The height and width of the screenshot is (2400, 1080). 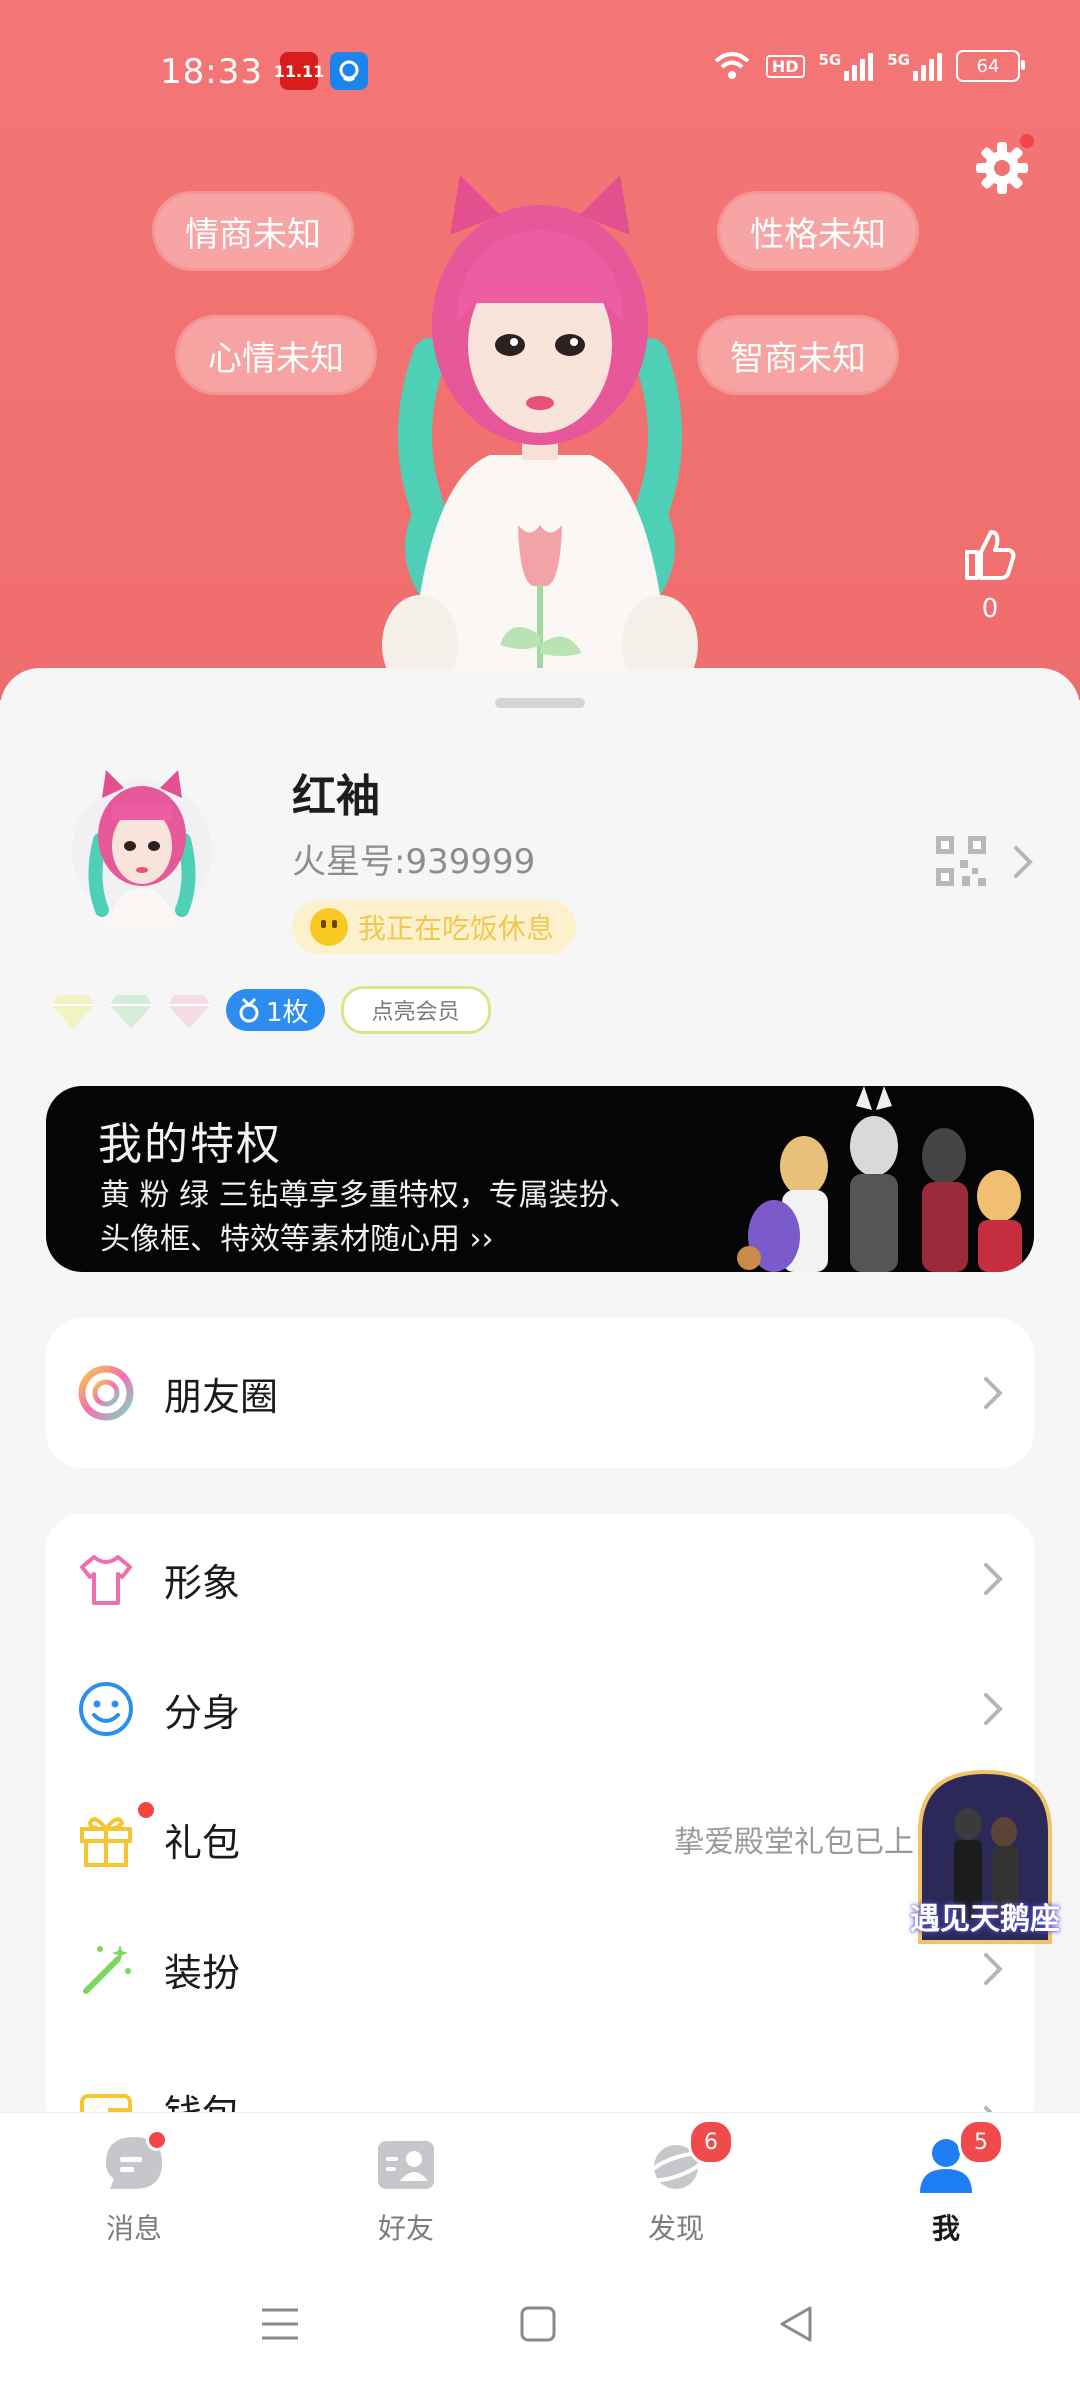 What do you see at coordinates (540, 1579) in the screenshot?
I see `menu-row-appearance: 形象` at bounding box center [540, 1579].